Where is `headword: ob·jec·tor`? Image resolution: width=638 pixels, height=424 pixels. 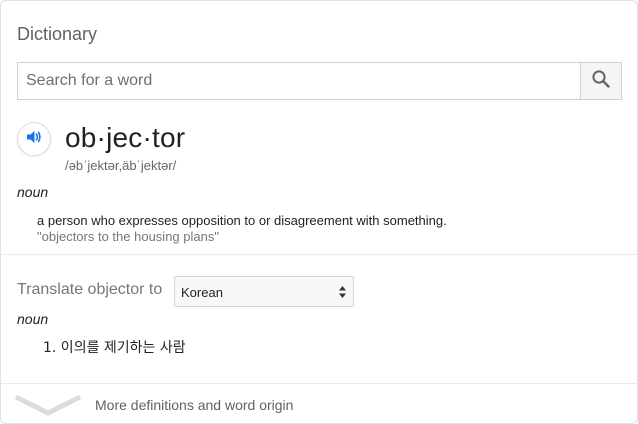
headword: ob·jec·tor is located at coordinates (125, 137).